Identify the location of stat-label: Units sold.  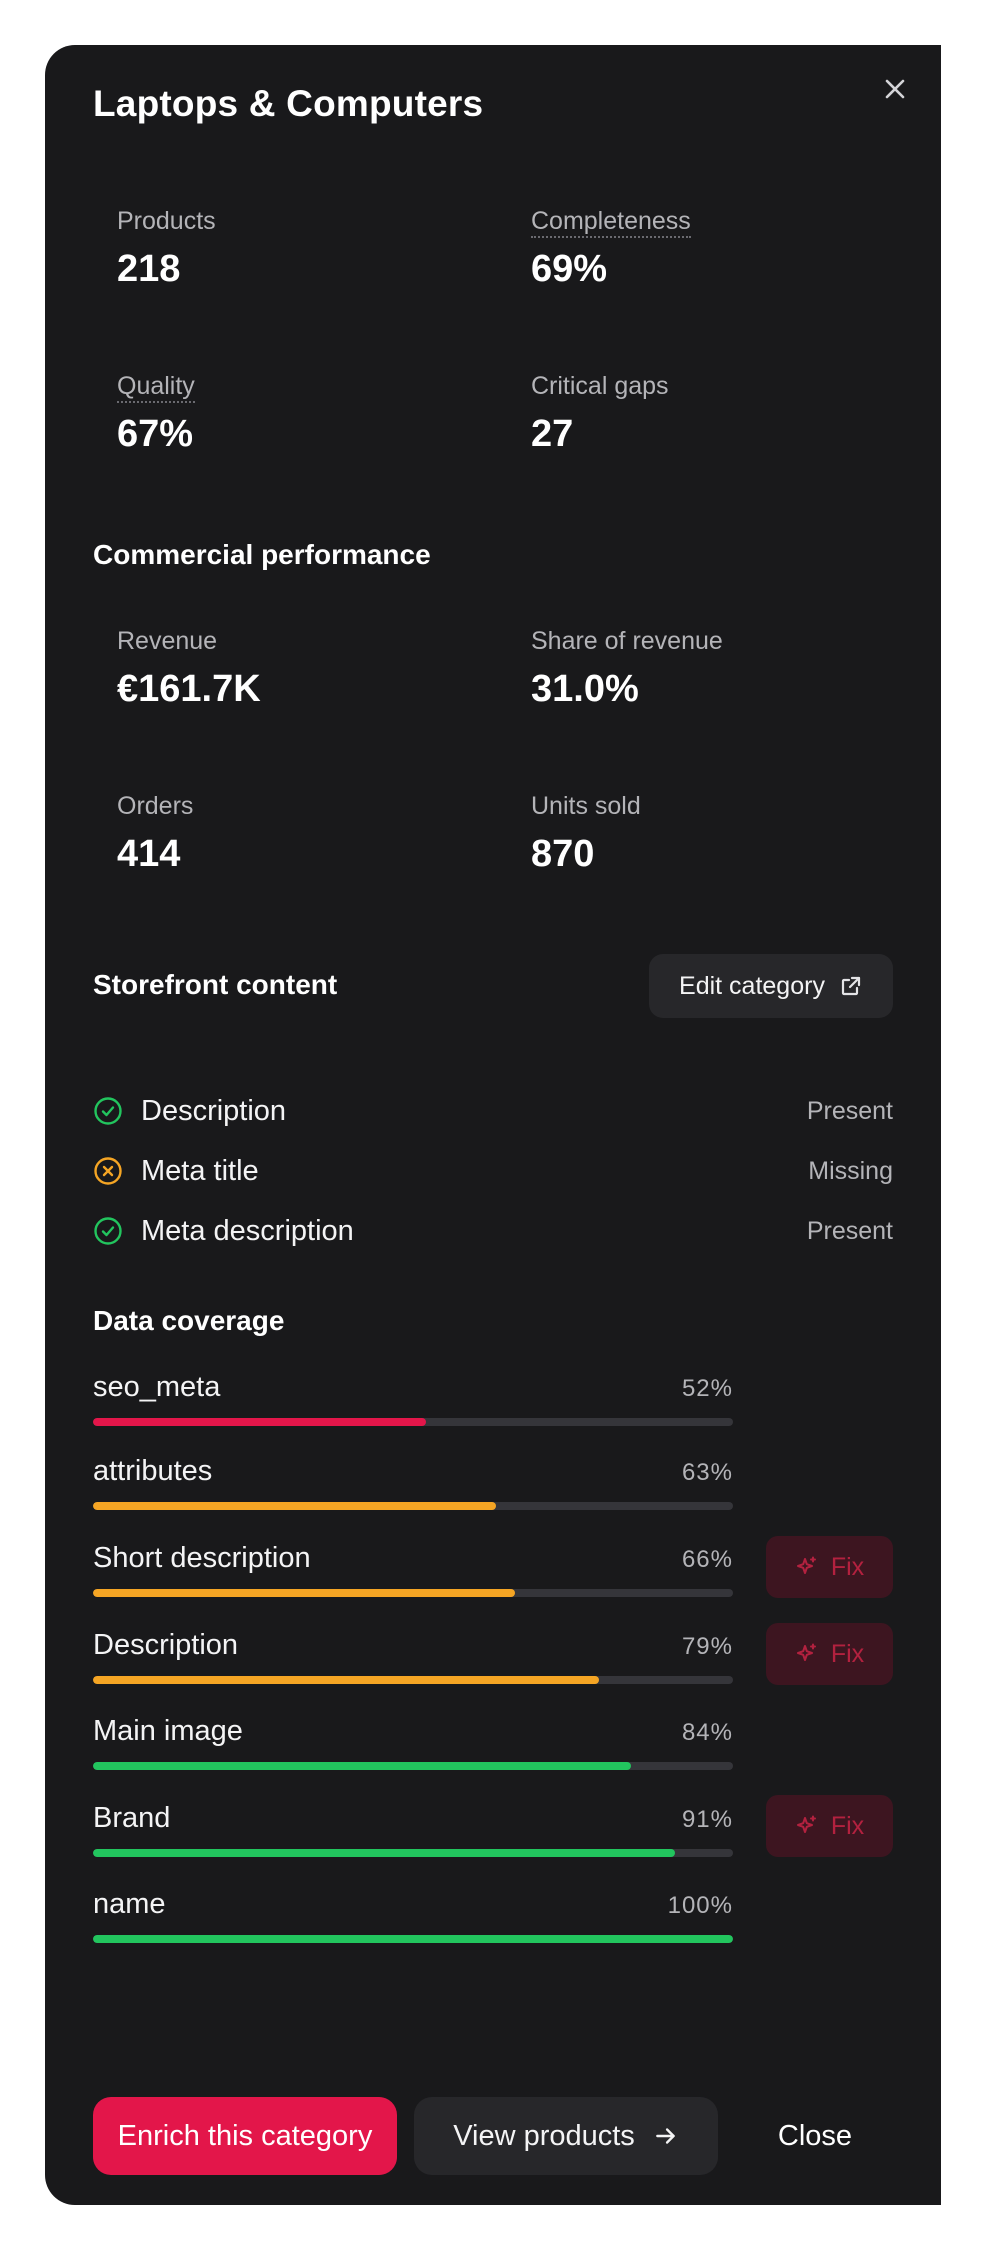
(586, 806).